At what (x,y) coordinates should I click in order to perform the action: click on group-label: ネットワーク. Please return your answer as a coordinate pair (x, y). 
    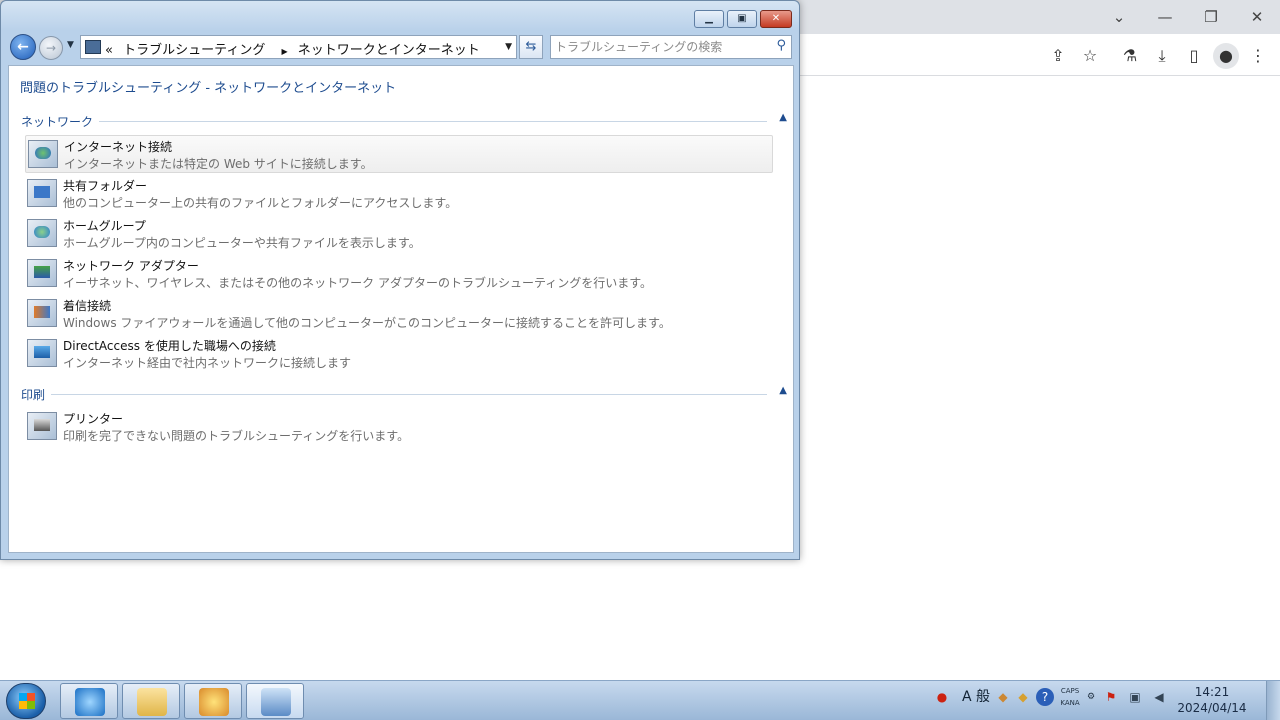
    Looking at the image, I should click on (60, 121).